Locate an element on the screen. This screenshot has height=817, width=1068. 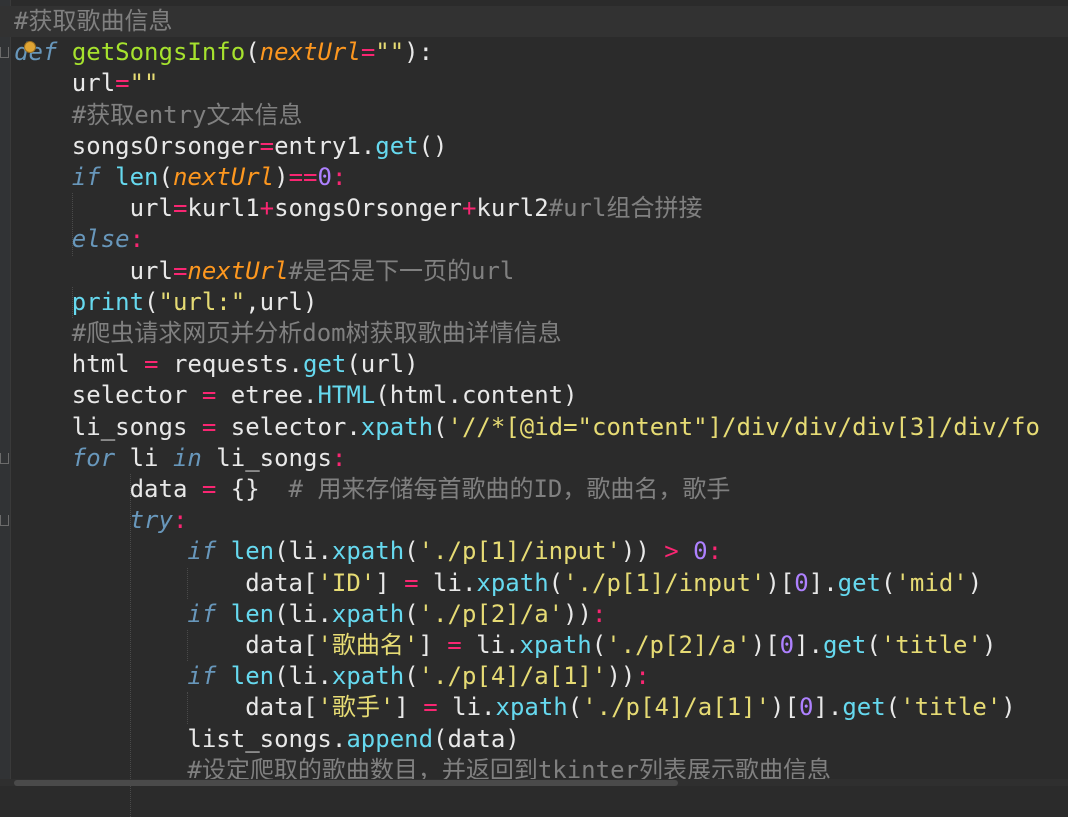
code-line: songsOrsonger=entry1.get() is located at coordinates (231, 146).